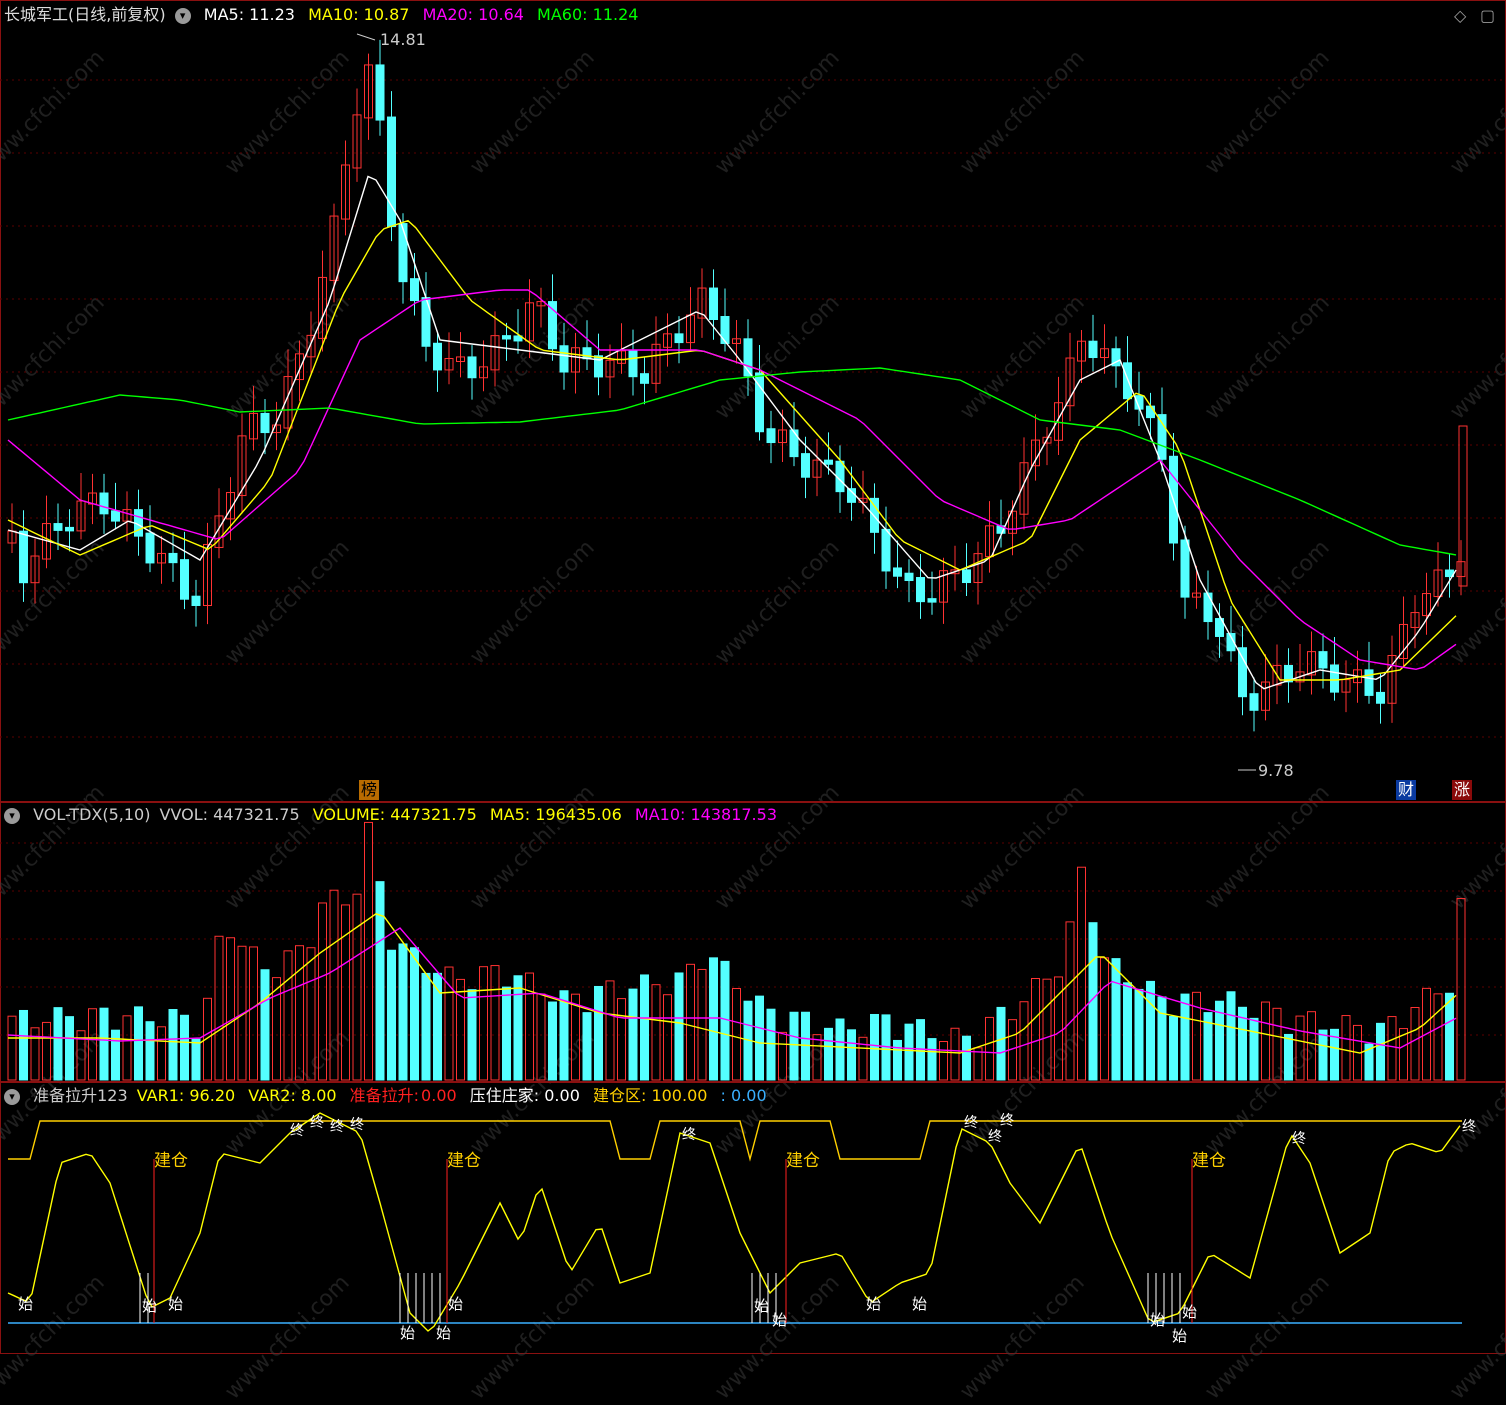 The image size is (1506, 1405). Describe the element at coordinates (12, 1096) in the screenshot. I see `ind-settings-icon: ▾` at that location.